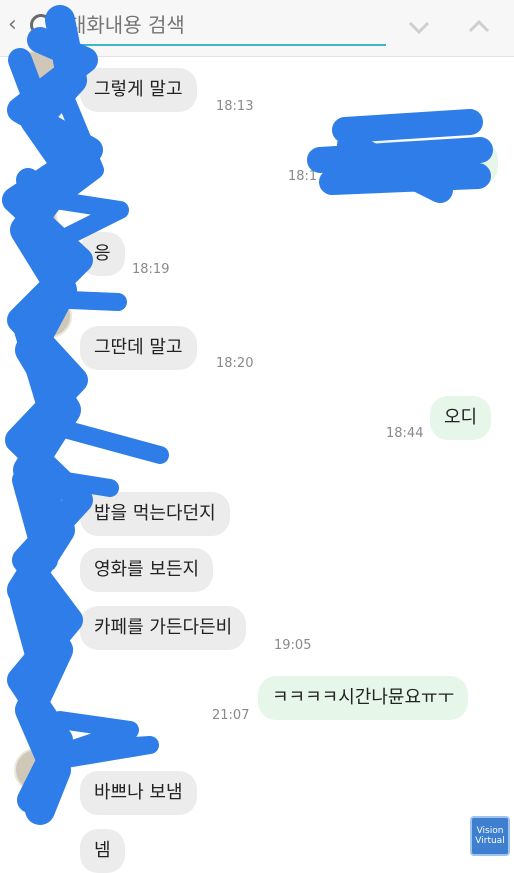 The width and height of the screenshot is (514, 873). I want to click on message-bubble-outgoing: ㅋㅋㅋㅋ시간나뮨요ㅠㅜ, so click(363, 698).